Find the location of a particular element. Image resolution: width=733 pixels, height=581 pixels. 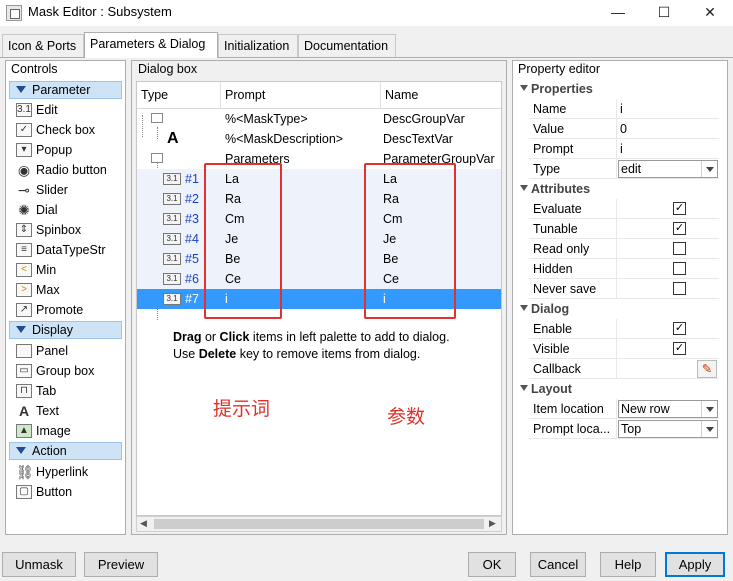

control-dial: ✺ Dial is located at coordinates (35, 210).